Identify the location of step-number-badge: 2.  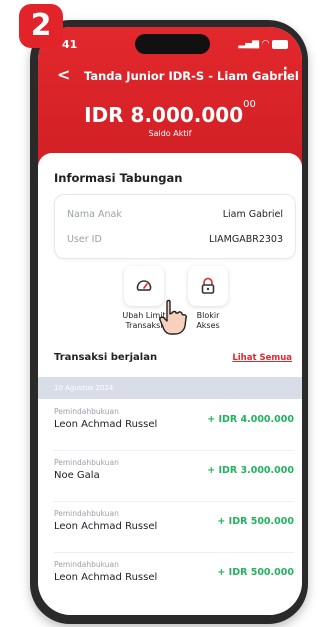
(41, 26).